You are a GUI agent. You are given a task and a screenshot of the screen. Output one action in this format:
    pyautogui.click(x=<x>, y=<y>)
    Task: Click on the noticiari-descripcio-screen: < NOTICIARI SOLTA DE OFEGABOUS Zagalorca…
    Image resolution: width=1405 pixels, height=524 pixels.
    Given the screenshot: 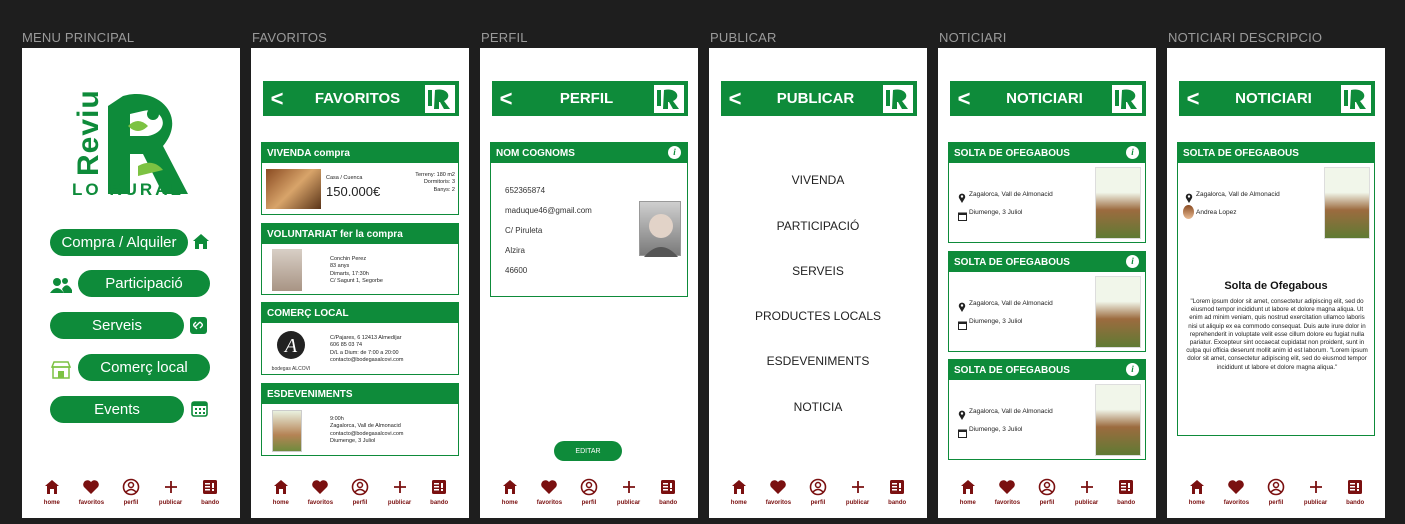 What is the action you would take?
    pyautogui.click(x=1276, y=283)
    